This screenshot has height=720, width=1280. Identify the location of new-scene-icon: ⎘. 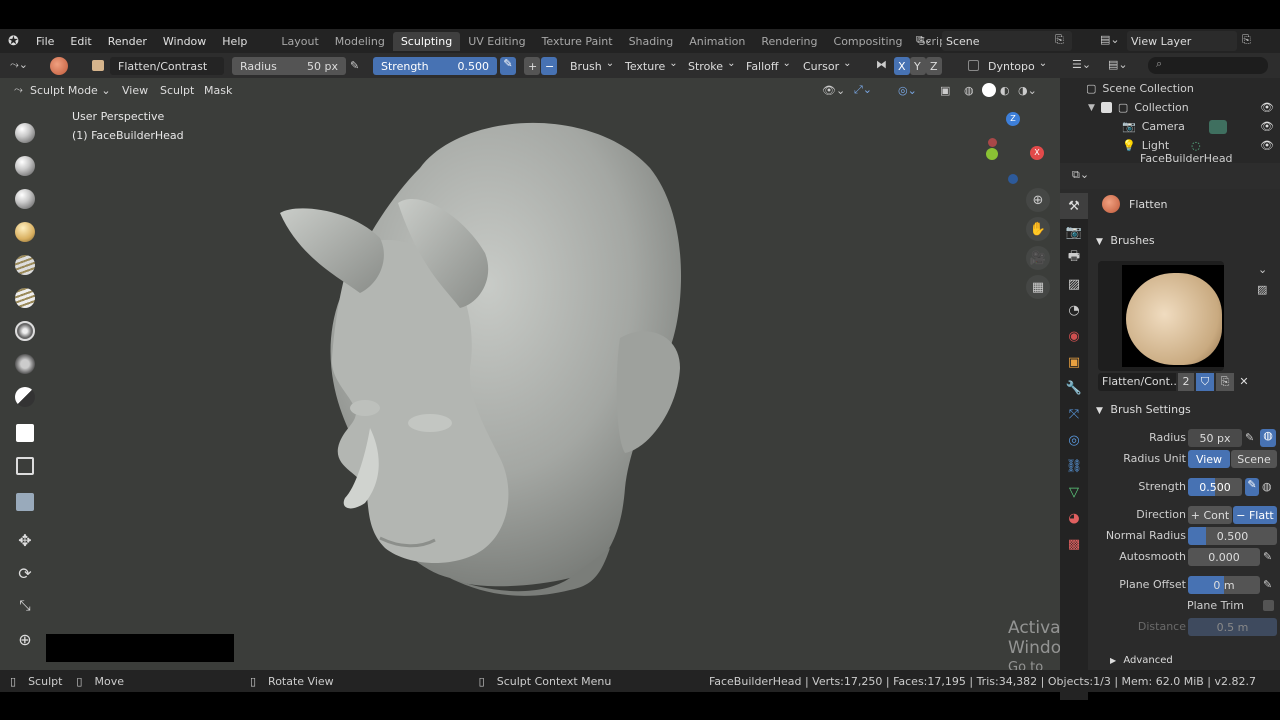
(1059, 40).